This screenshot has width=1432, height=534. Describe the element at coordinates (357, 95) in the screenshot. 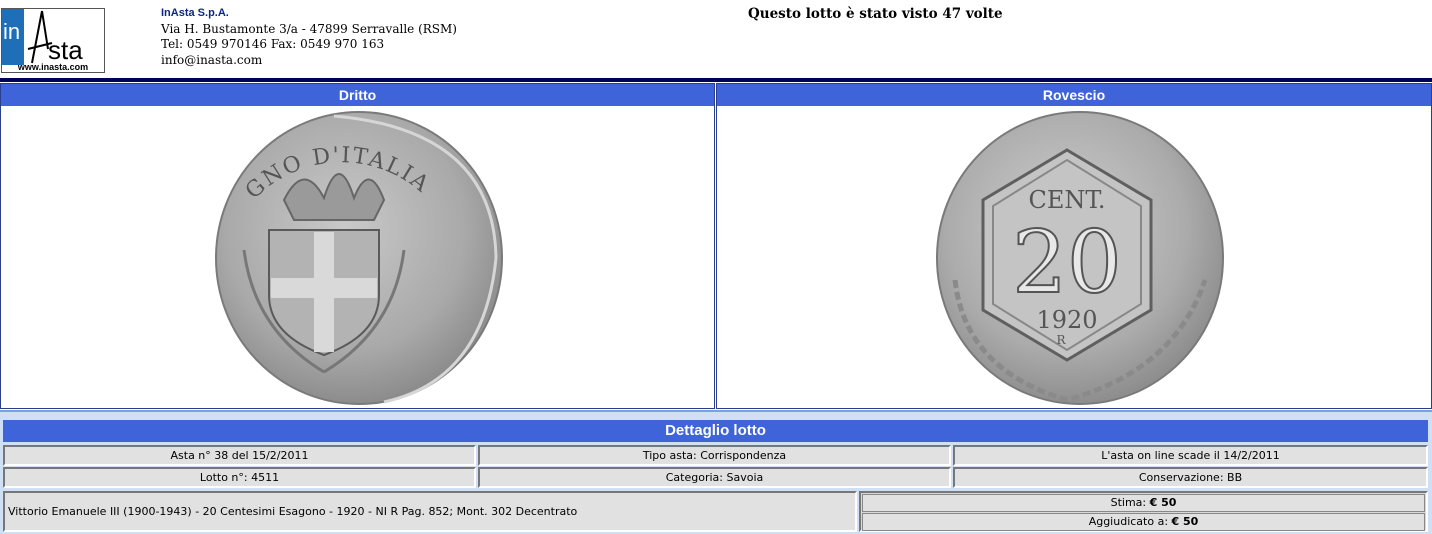

I see `obverse-title: Dritto` at that location.